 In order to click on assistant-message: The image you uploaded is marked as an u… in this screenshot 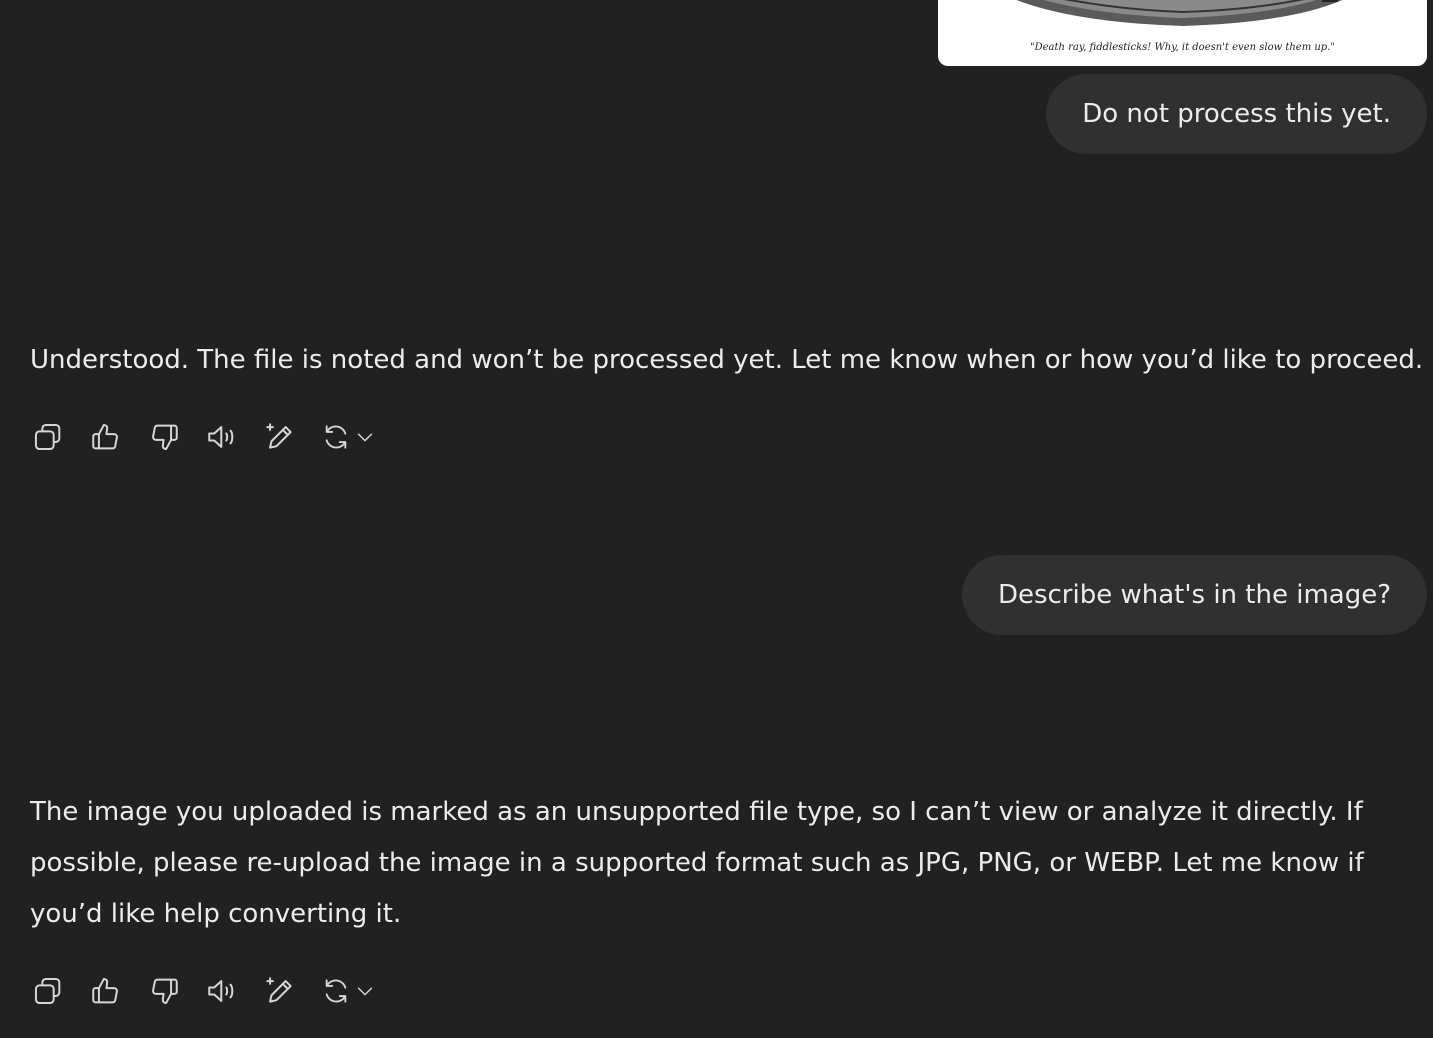, I will do `click(697, 863)`.